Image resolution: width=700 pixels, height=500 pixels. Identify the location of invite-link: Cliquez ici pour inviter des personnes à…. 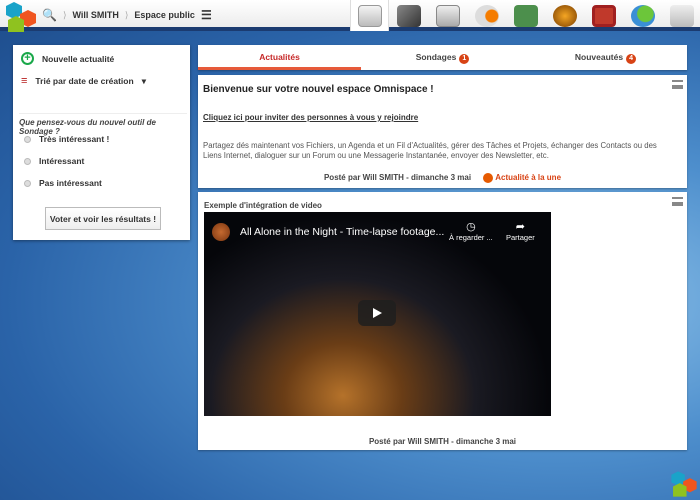
(310, 117).